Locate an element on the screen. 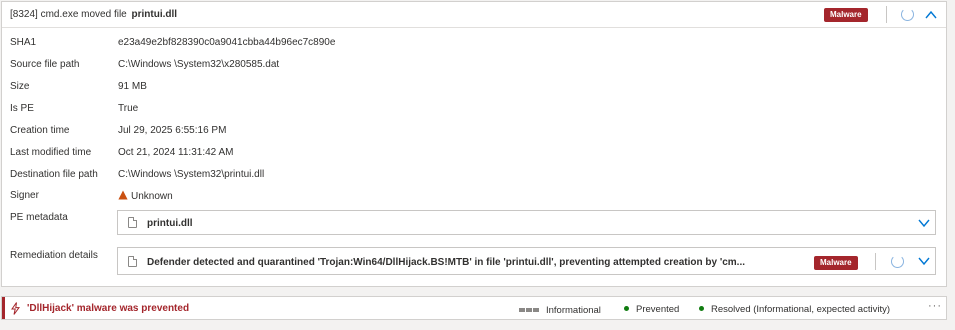 Image resolution: width=955 pixels, height=330 pixels. detail-label: Destination file path is located at coordinates (54, 174).